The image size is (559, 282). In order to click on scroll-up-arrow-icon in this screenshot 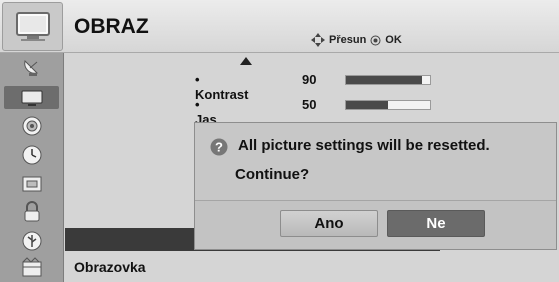, I will do `click(246, 61)`.